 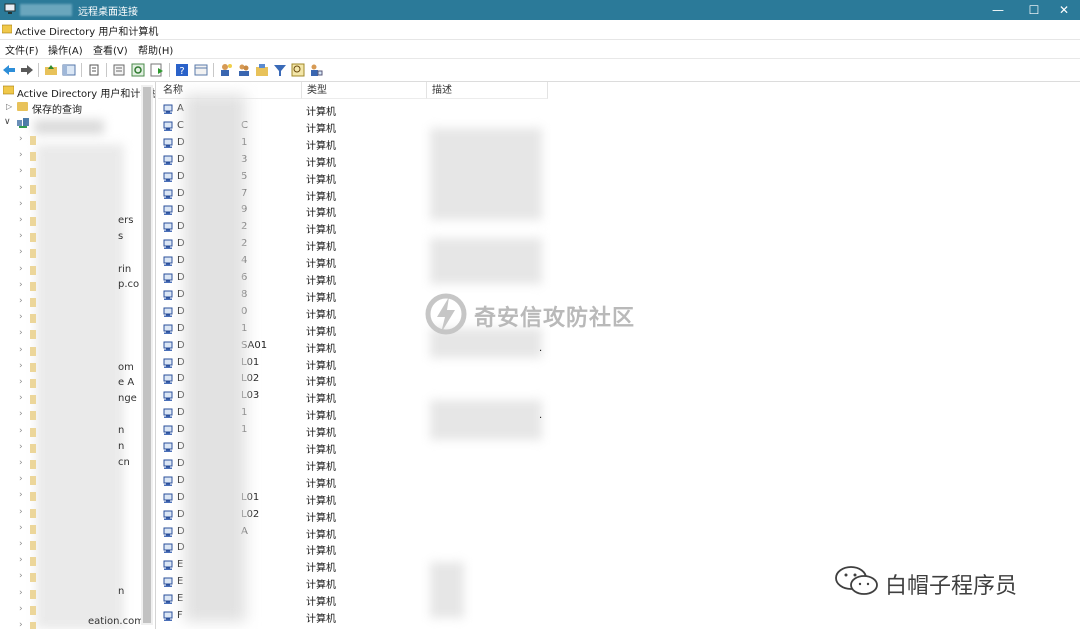 I want to click on filter-icon, so click(x=280, y=70).